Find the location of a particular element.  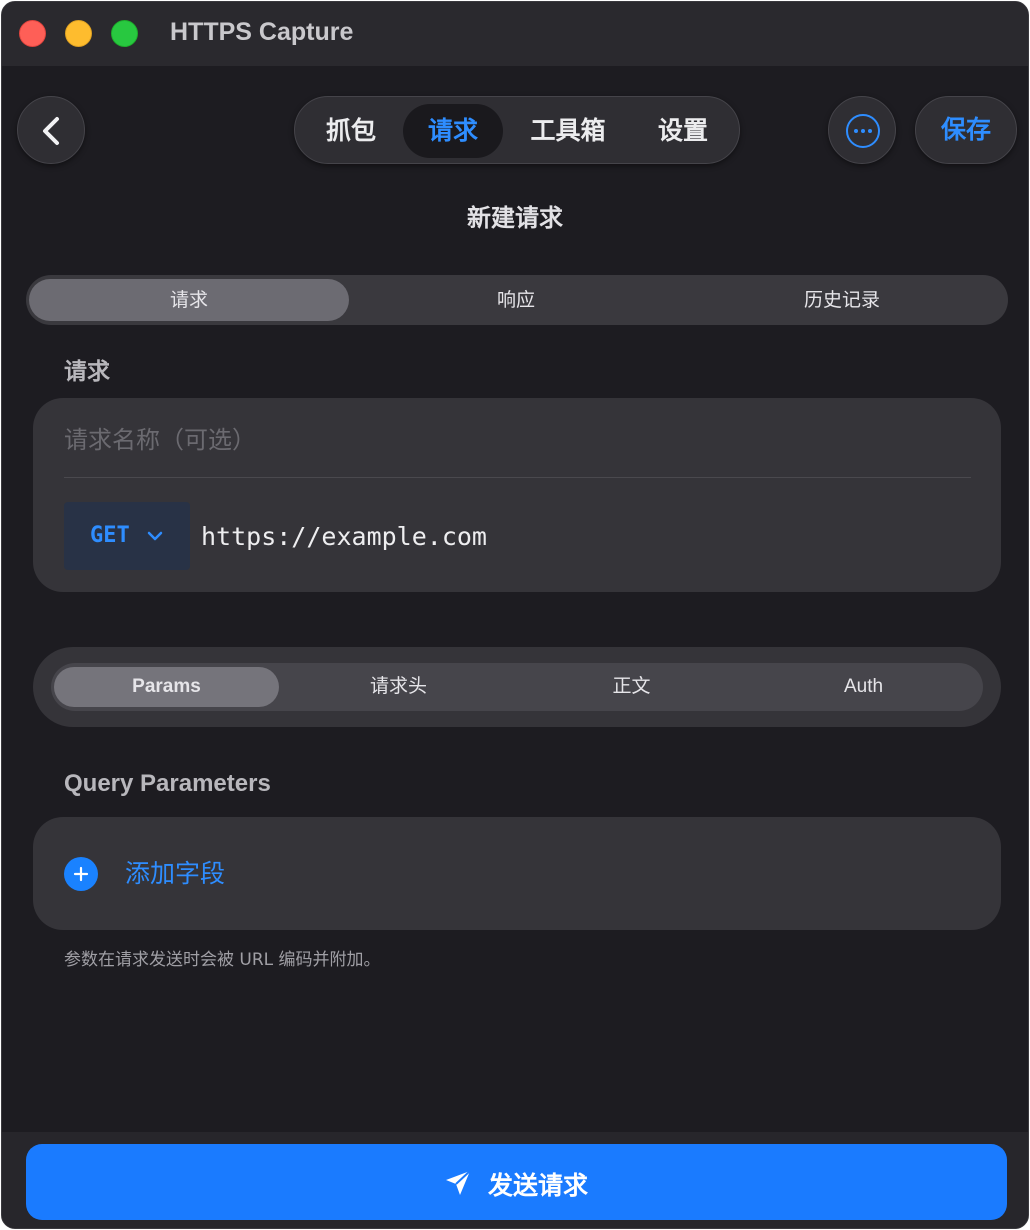

send-request-label: 发送请求 is located at coordinates (538, 1185).